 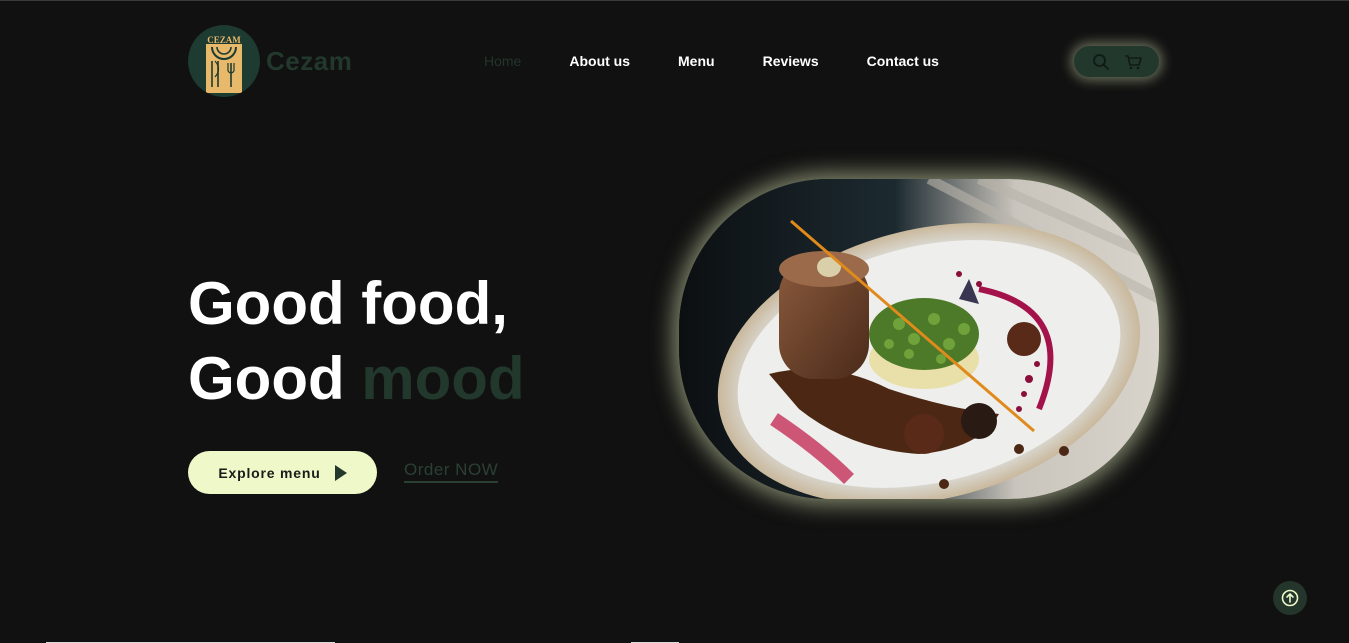 I want to click on nav-item-contact-us: Contact us, so click(x=903, y=61).